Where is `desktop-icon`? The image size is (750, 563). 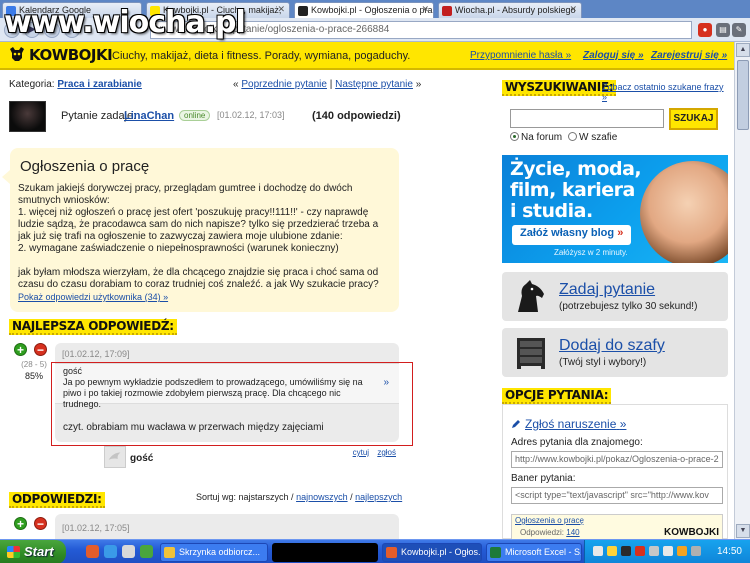 desktop-icon is located at coordinates (128, 551).